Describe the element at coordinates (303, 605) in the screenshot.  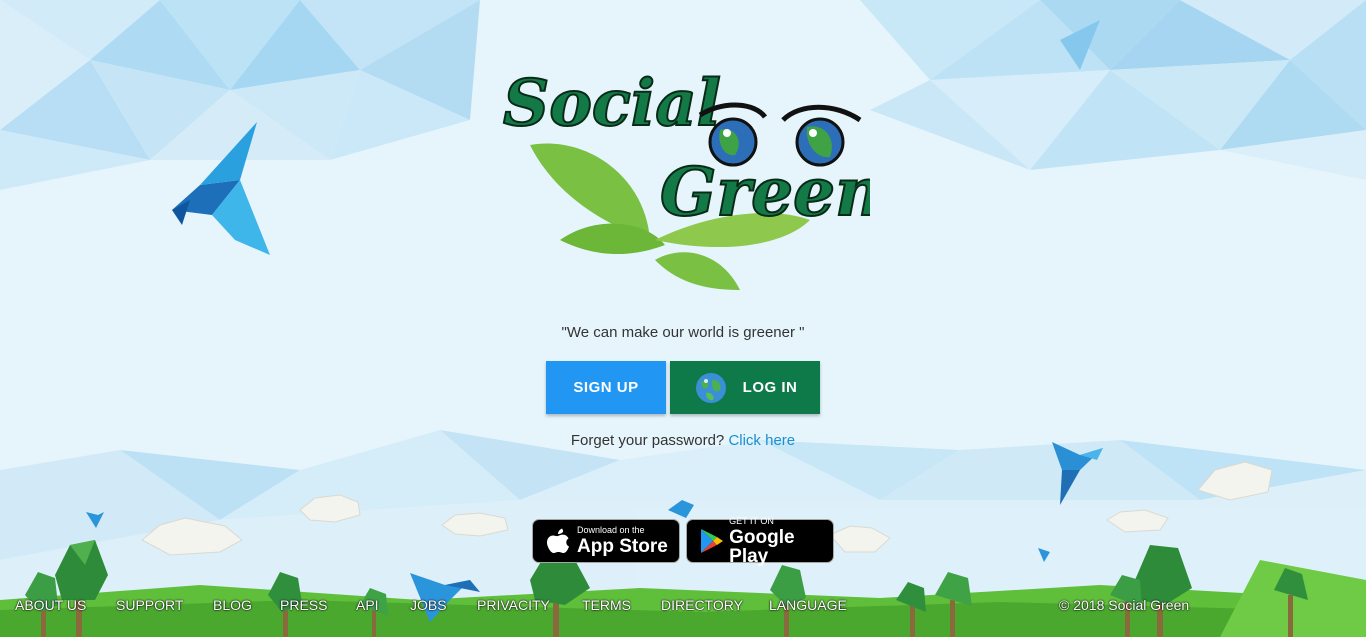
I see `footer-link-press: PRESS` at that location.